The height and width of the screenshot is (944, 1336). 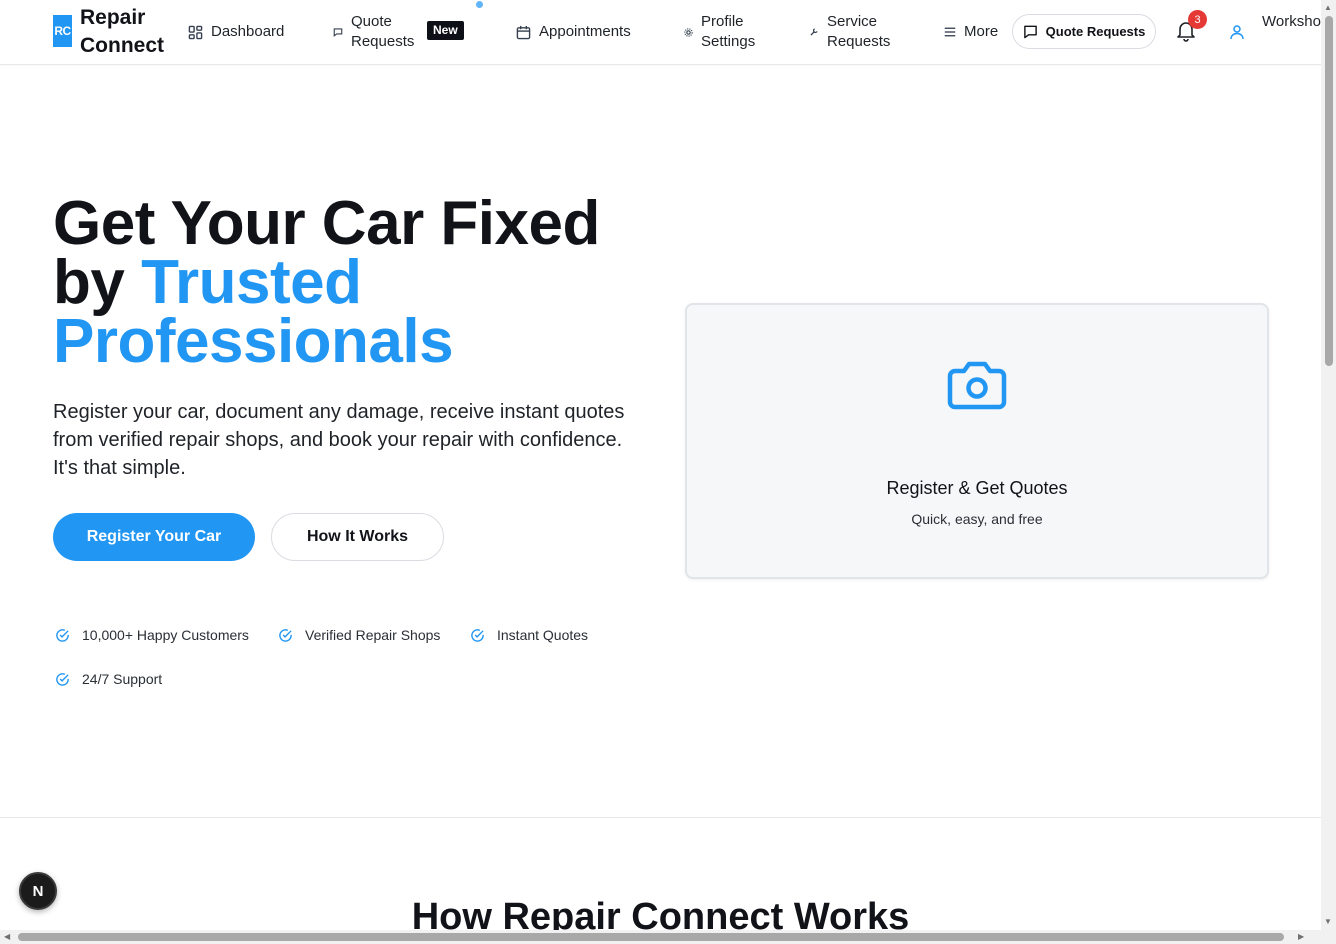 I want to click on message-icon, so click(x=338, y=32).